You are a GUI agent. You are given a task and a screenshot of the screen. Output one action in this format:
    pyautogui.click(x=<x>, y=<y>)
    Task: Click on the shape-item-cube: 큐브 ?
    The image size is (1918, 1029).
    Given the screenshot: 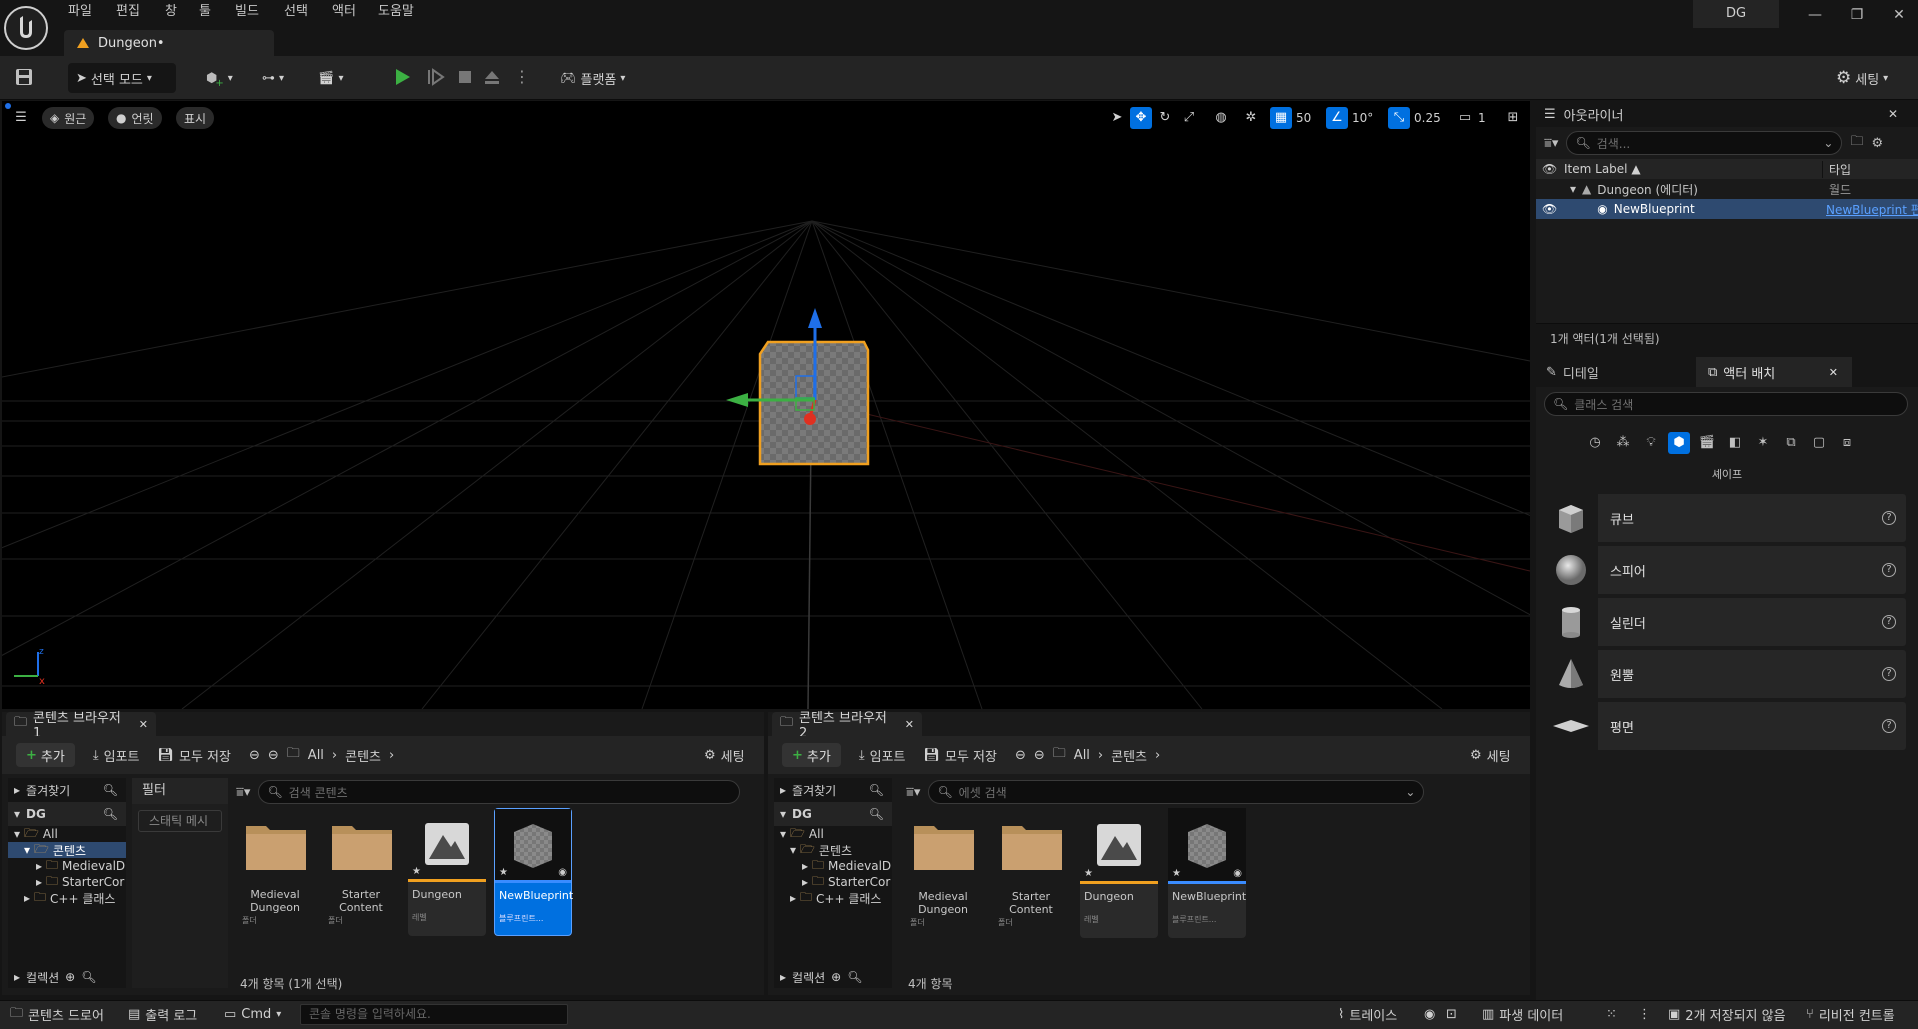 What is the action you would take?
    pyautogui.click(x=1725, y=518)
    